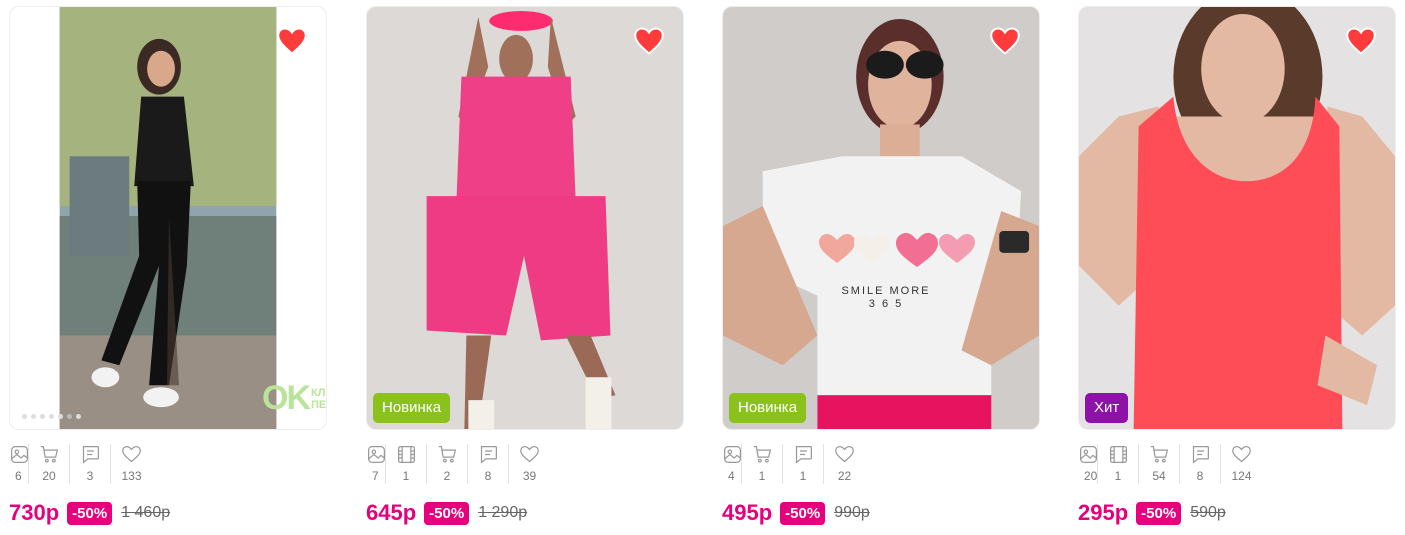 The width and height of the screenshot is (1405, 535). I want to click on old-price: 1 290р, so click(503, 512).